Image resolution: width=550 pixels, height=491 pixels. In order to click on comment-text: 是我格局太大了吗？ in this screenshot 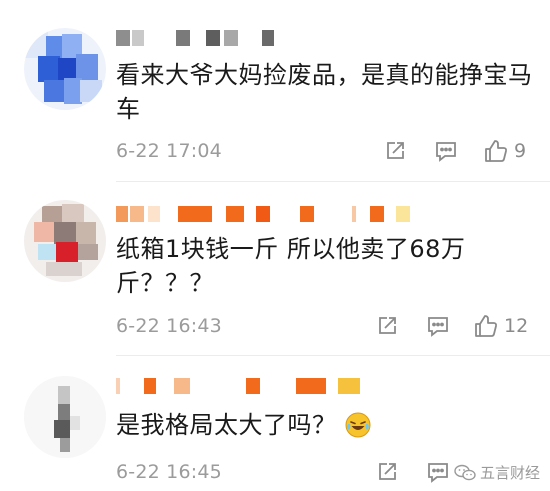, I will do `click(326, 425)`.